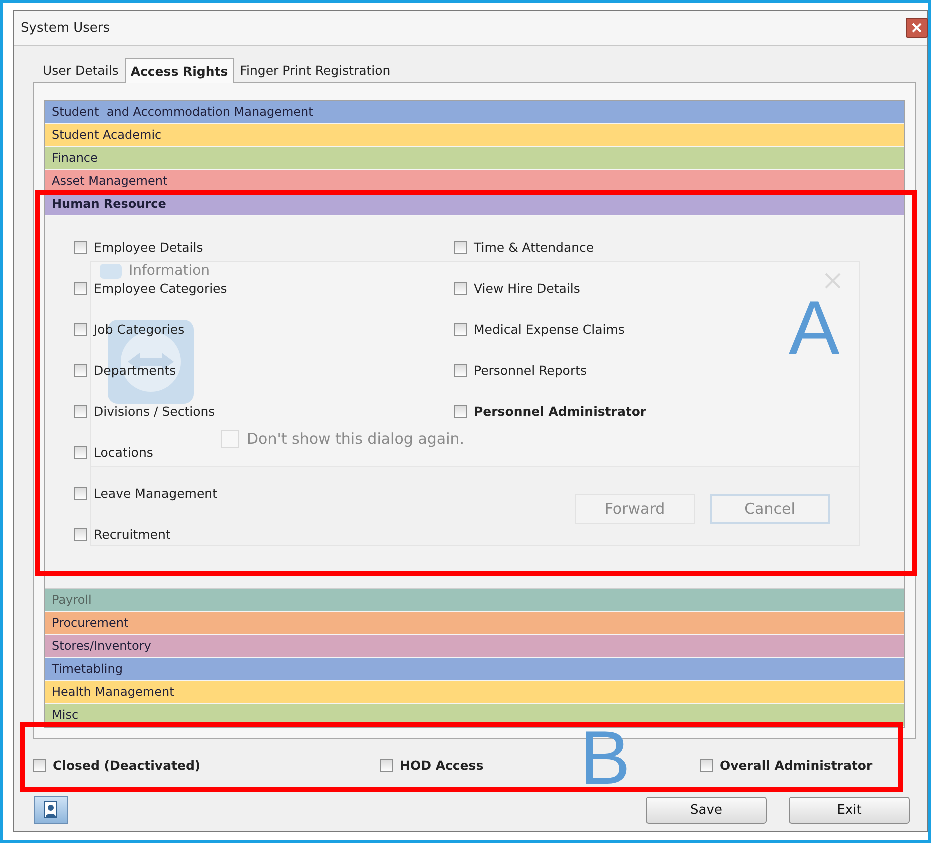 This screenshot has width=931, height=843. I want to click on checkbox-label: Employee Categories, so click(161, 288).